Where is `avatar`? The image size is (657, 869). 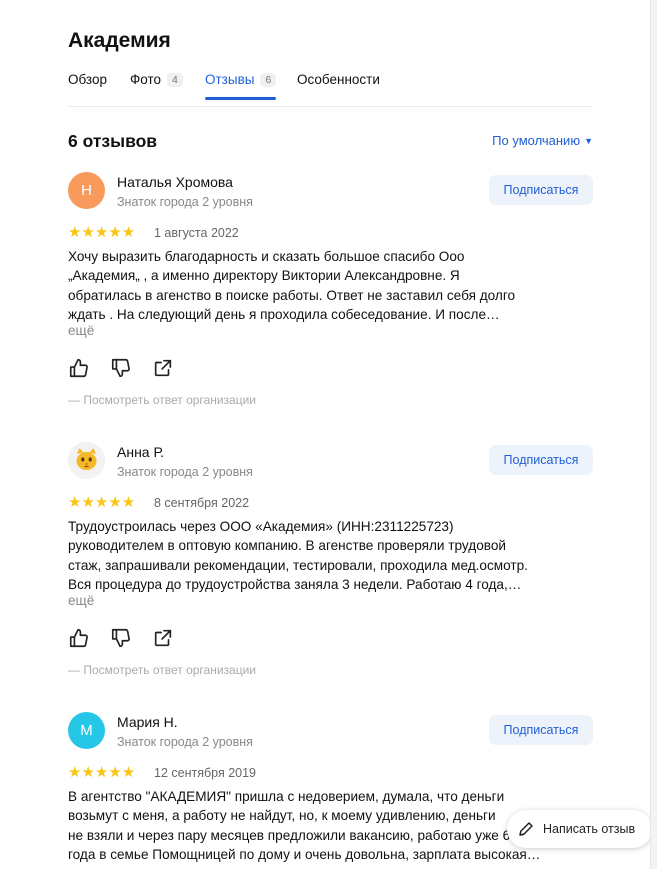 avatar is located at coordinates (86, 460).